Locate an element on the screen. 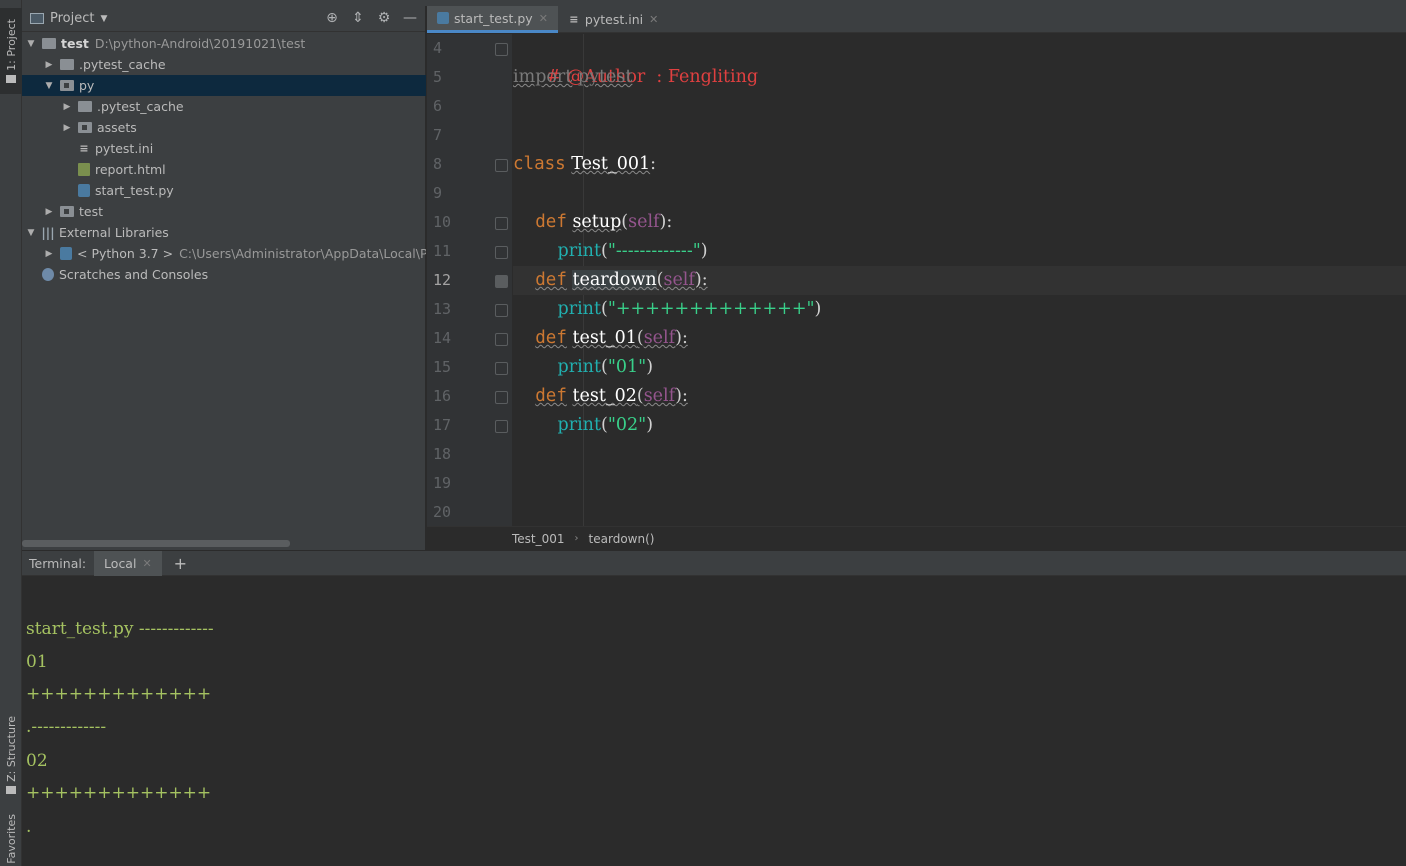 The width and height of the screenshot is (1406, 866). terminal-label: Terminal: is located at coordinates (58, 563).